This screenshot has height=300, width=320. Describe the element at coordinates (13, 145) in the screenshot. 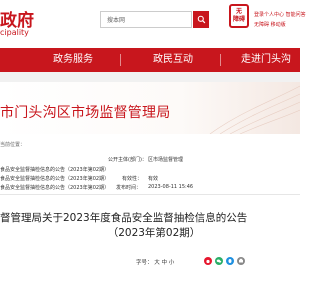

I see `breadcrumb: 当前位置：` at that location.